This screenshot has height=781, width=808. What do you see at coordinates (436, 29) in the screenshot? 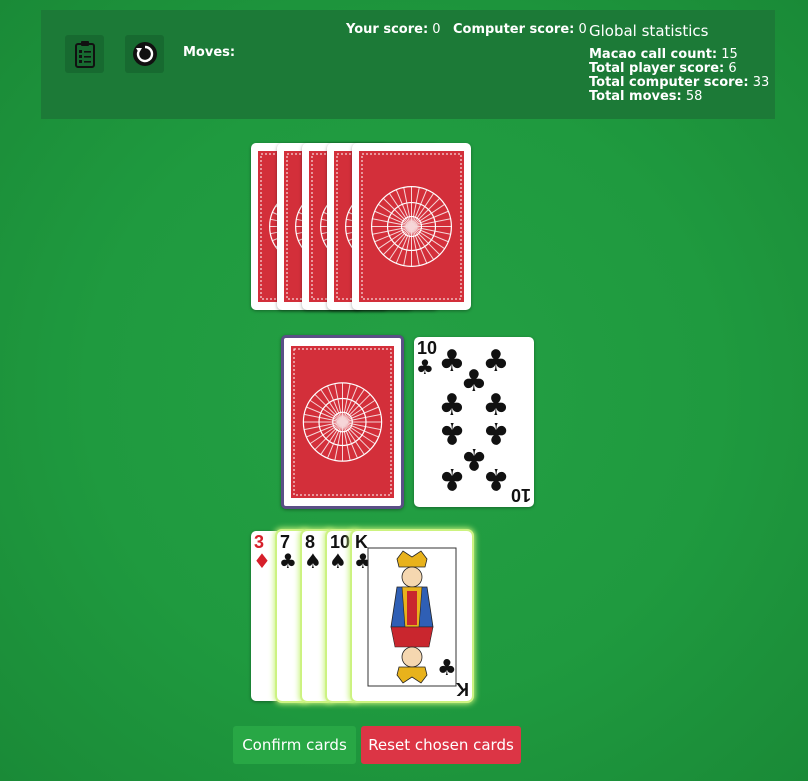
I see `player-score-value: 0` at bounding box center [436, 29].